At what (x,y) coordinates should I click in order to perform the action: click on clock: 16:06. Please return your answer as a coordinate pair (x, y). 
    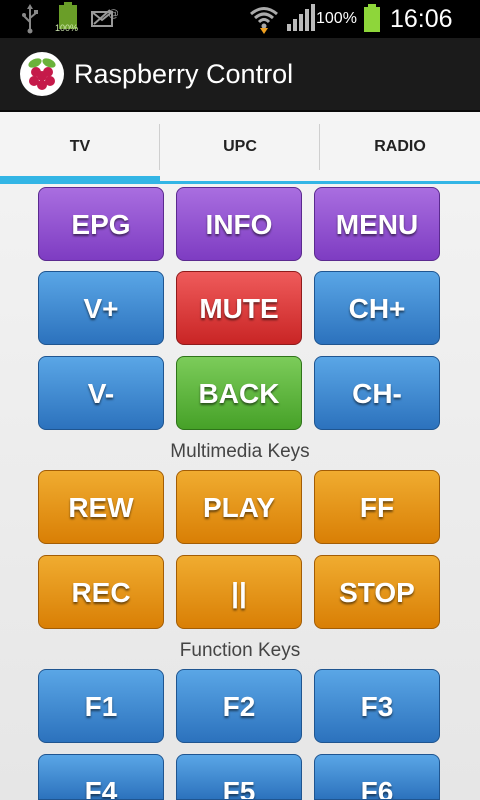
    Looking at the image, I should click on (421, 19).